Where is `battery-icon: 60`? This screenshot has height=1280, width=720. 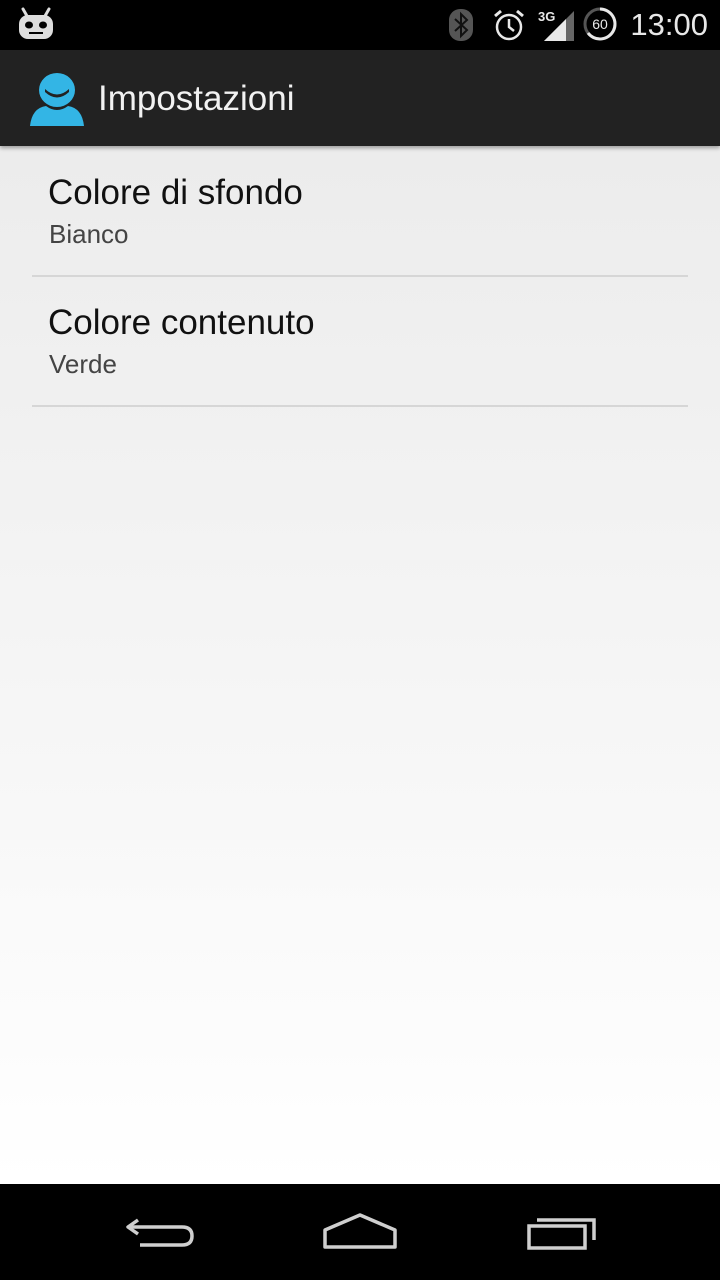
battery-icon: 60 is located at coordinates (600, 24).